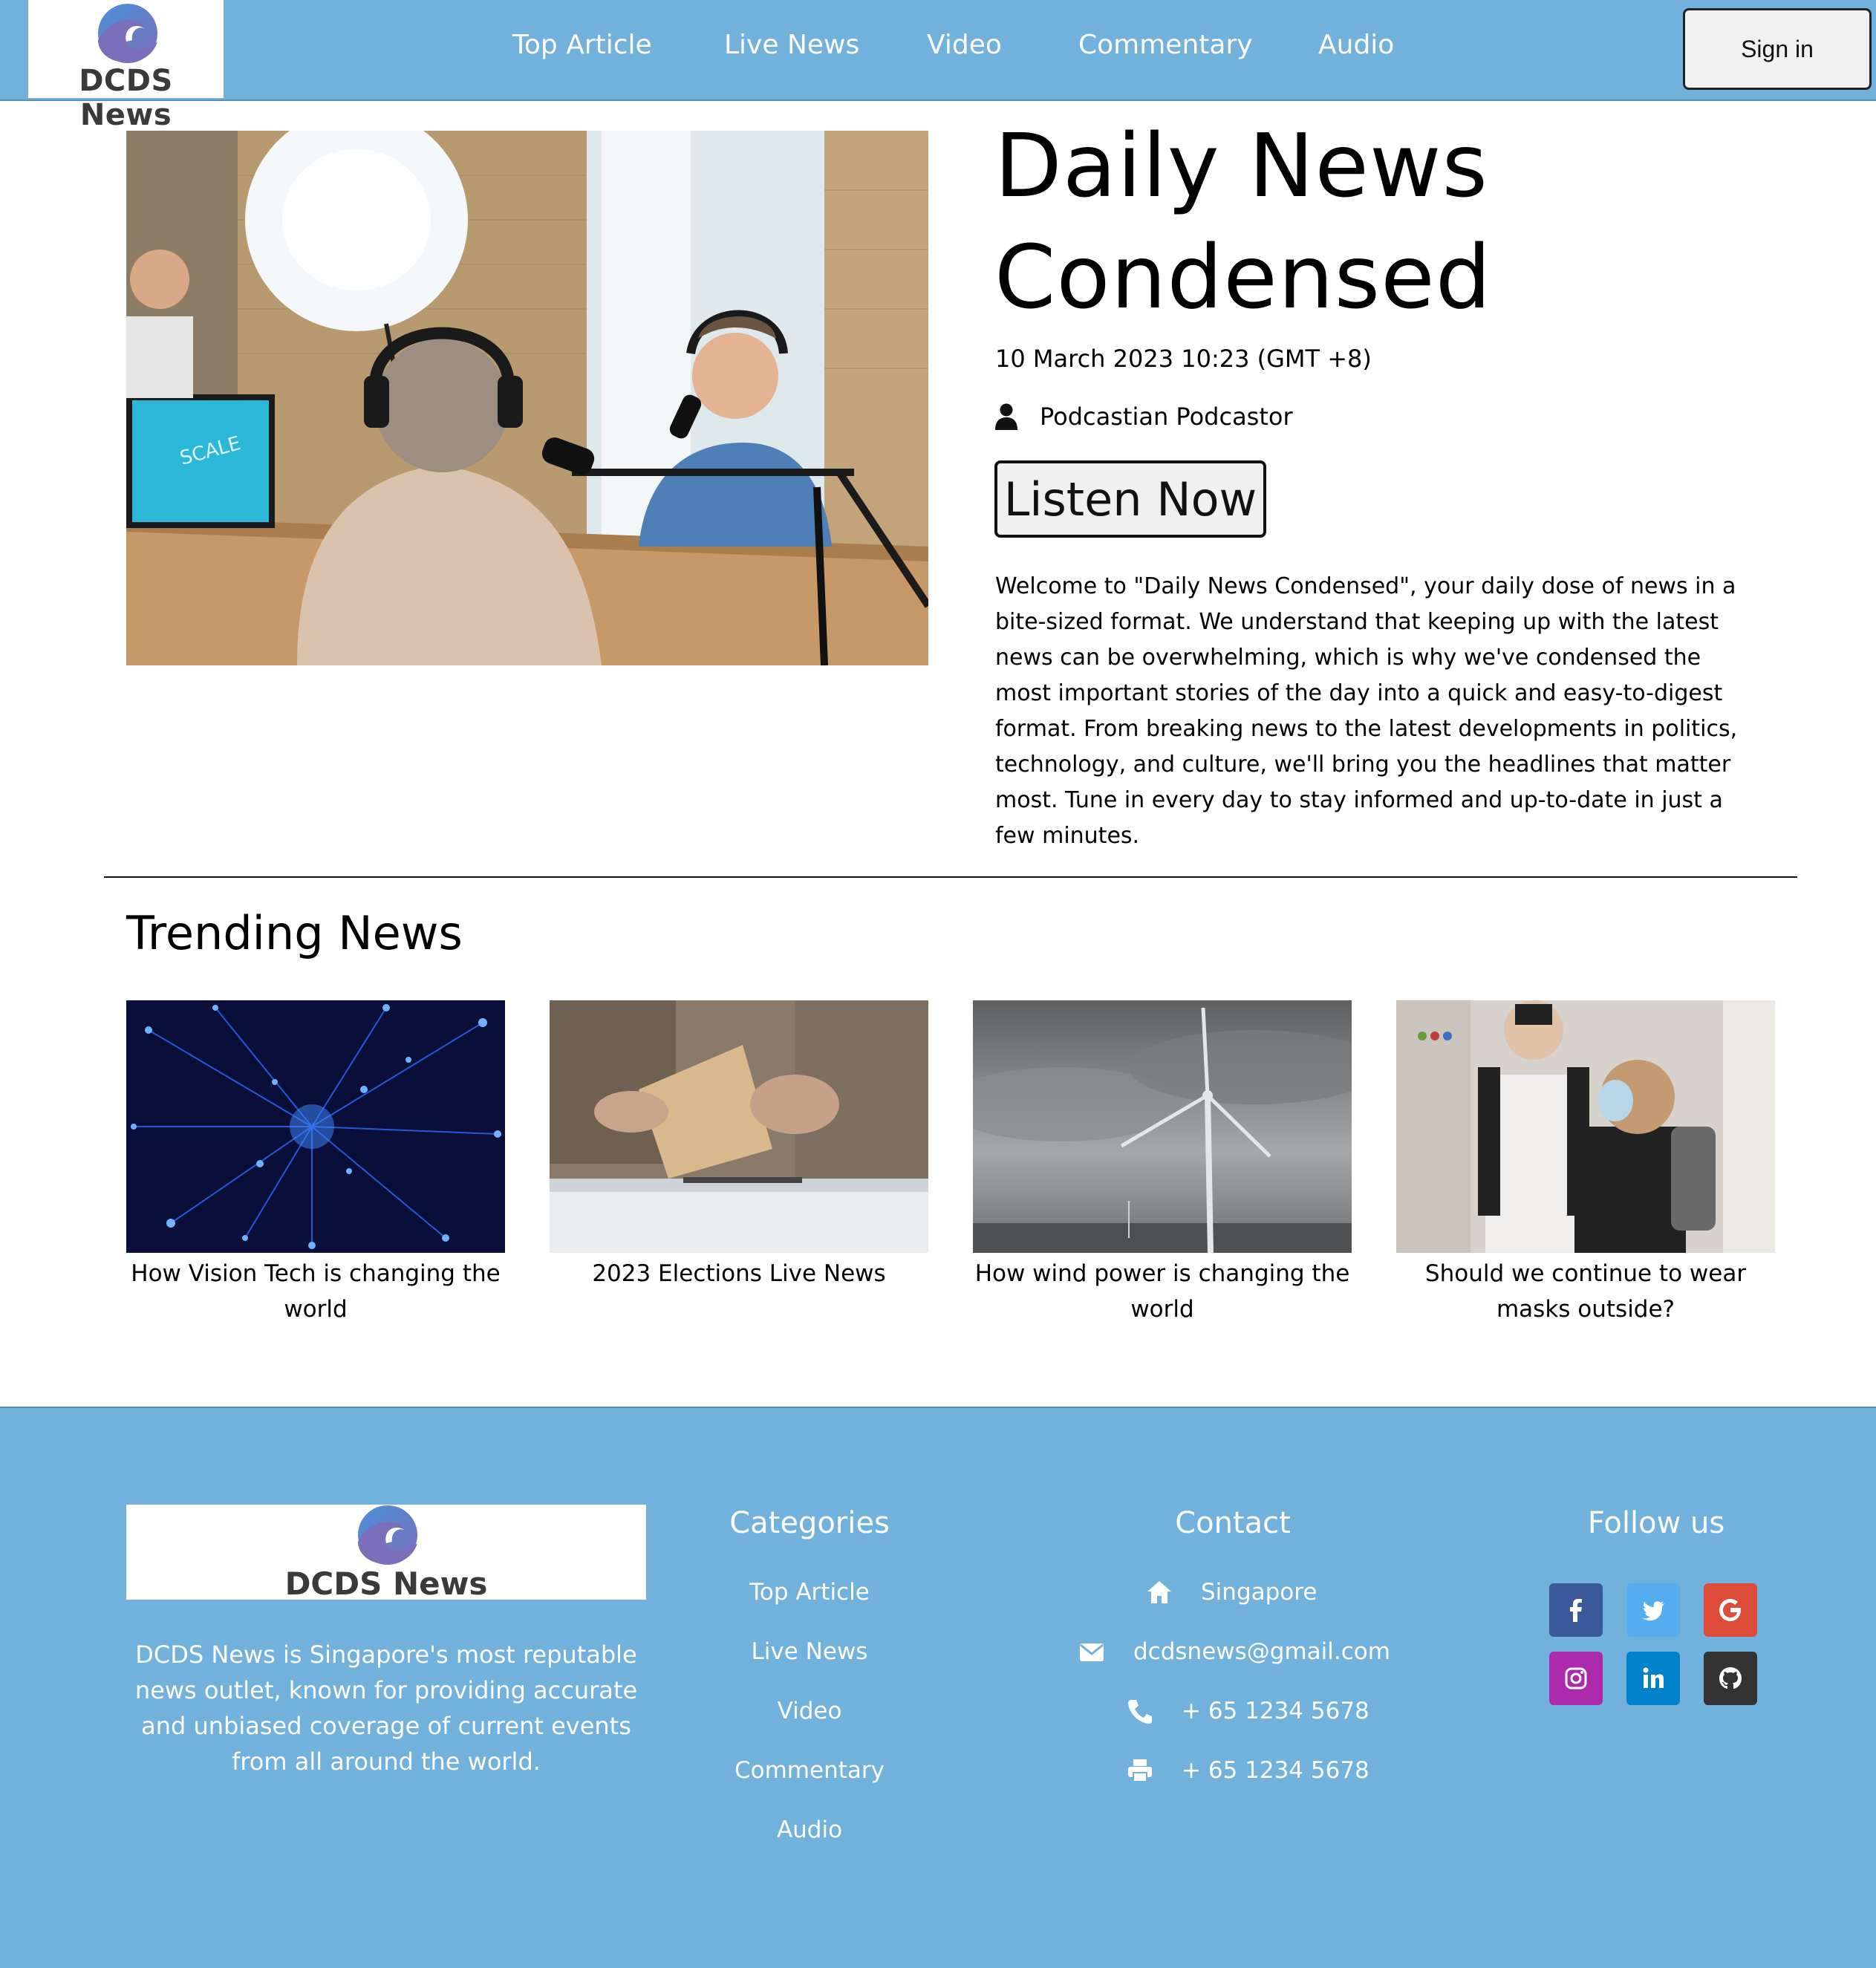 This screenshot has height=1968, width=1876. I want to click on contact-location: Singapore, so click(1231, 1592).